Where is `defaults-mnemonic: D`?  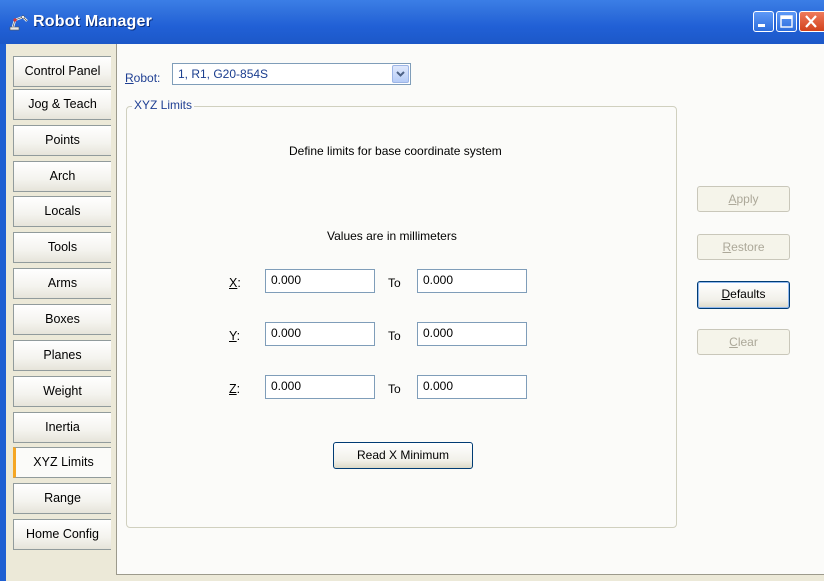
defaults-mnemonic: D is located at coordinates (726, 294).